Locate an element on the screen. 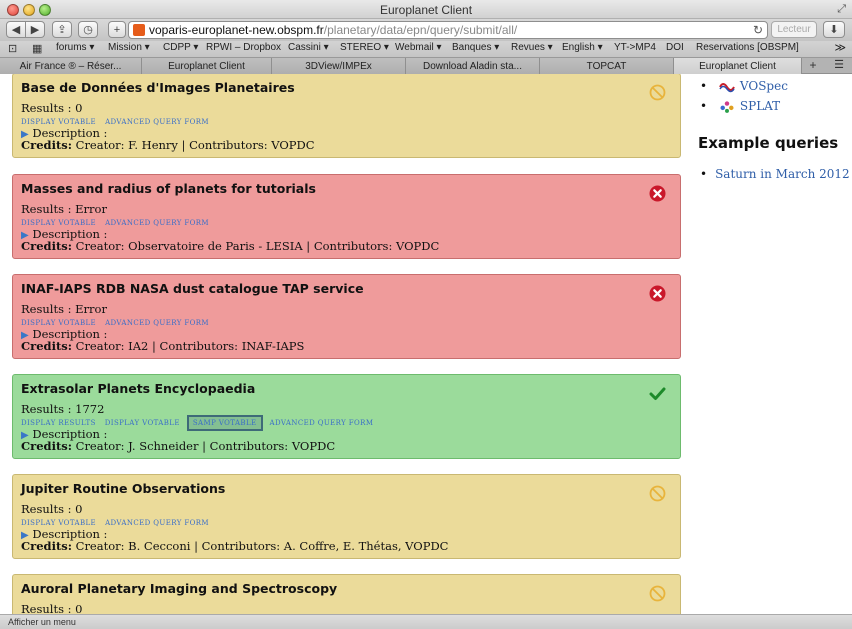 Image resolution: width=852 pixels, height=629 pixels. url-host: voparis-europlanet-new.obspm.fr is located at coordinates (236, 30).